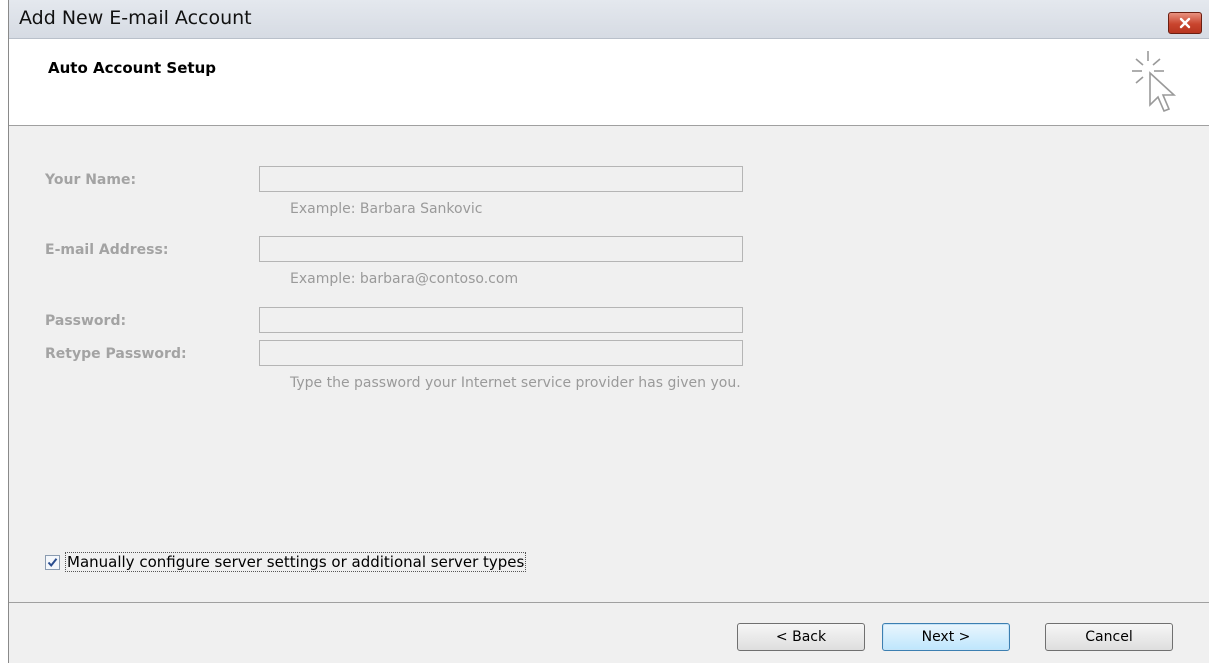  Describe the element at coordinates (801, 637) in the screenshot. I see `back-button: < Back` at that location.